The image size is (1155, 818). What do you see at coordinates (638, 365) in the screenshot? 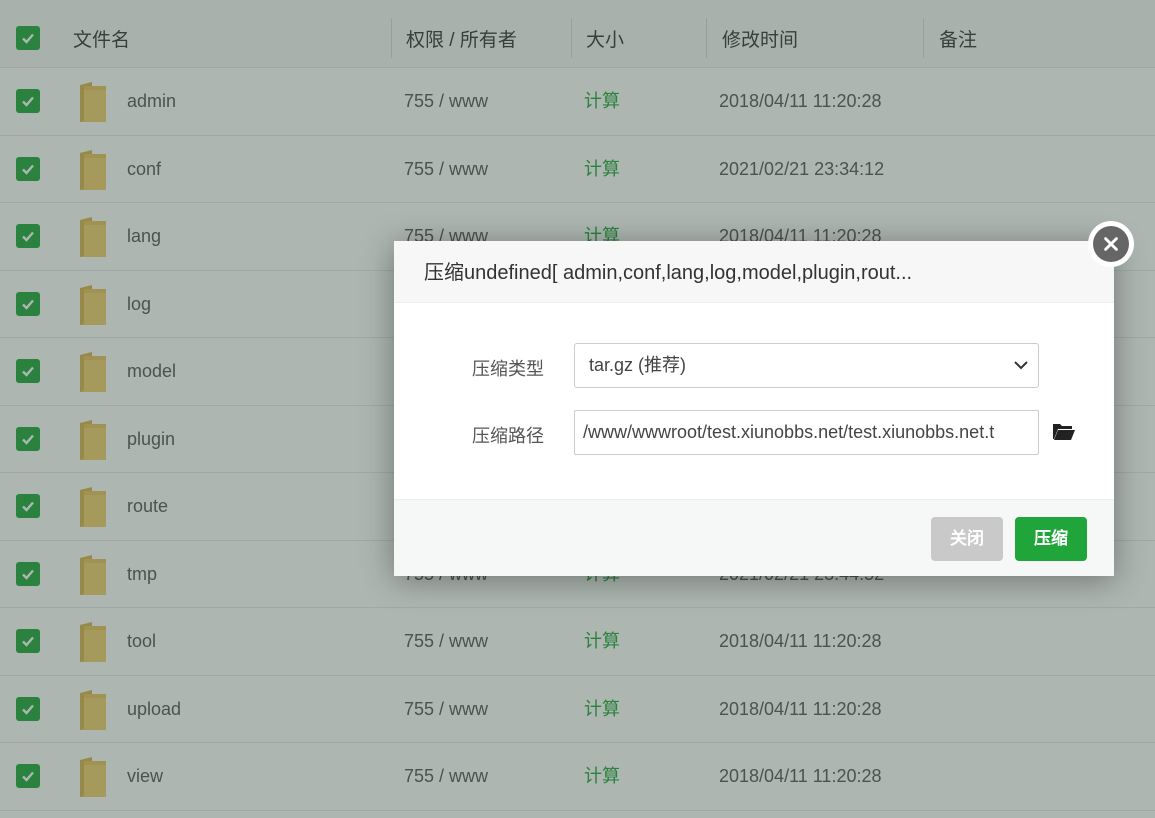
I see `compress-type-value: tar.gz (推荐)` at bounding box center [638, 365].